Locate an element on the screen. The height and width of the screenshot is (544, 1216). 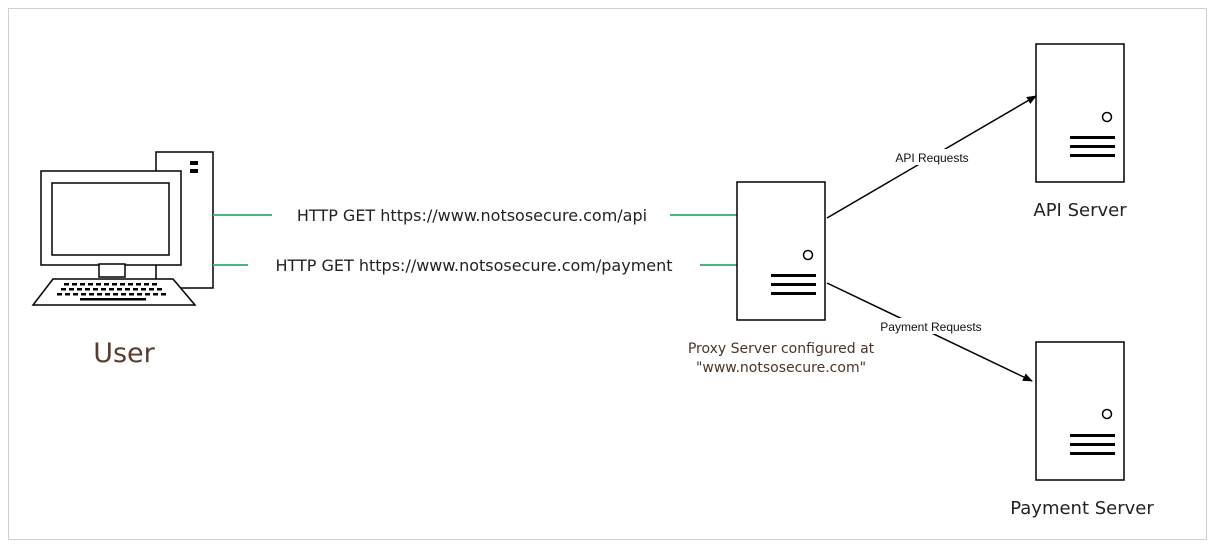
payment-server-icon is located at coordinates (1080, 411).